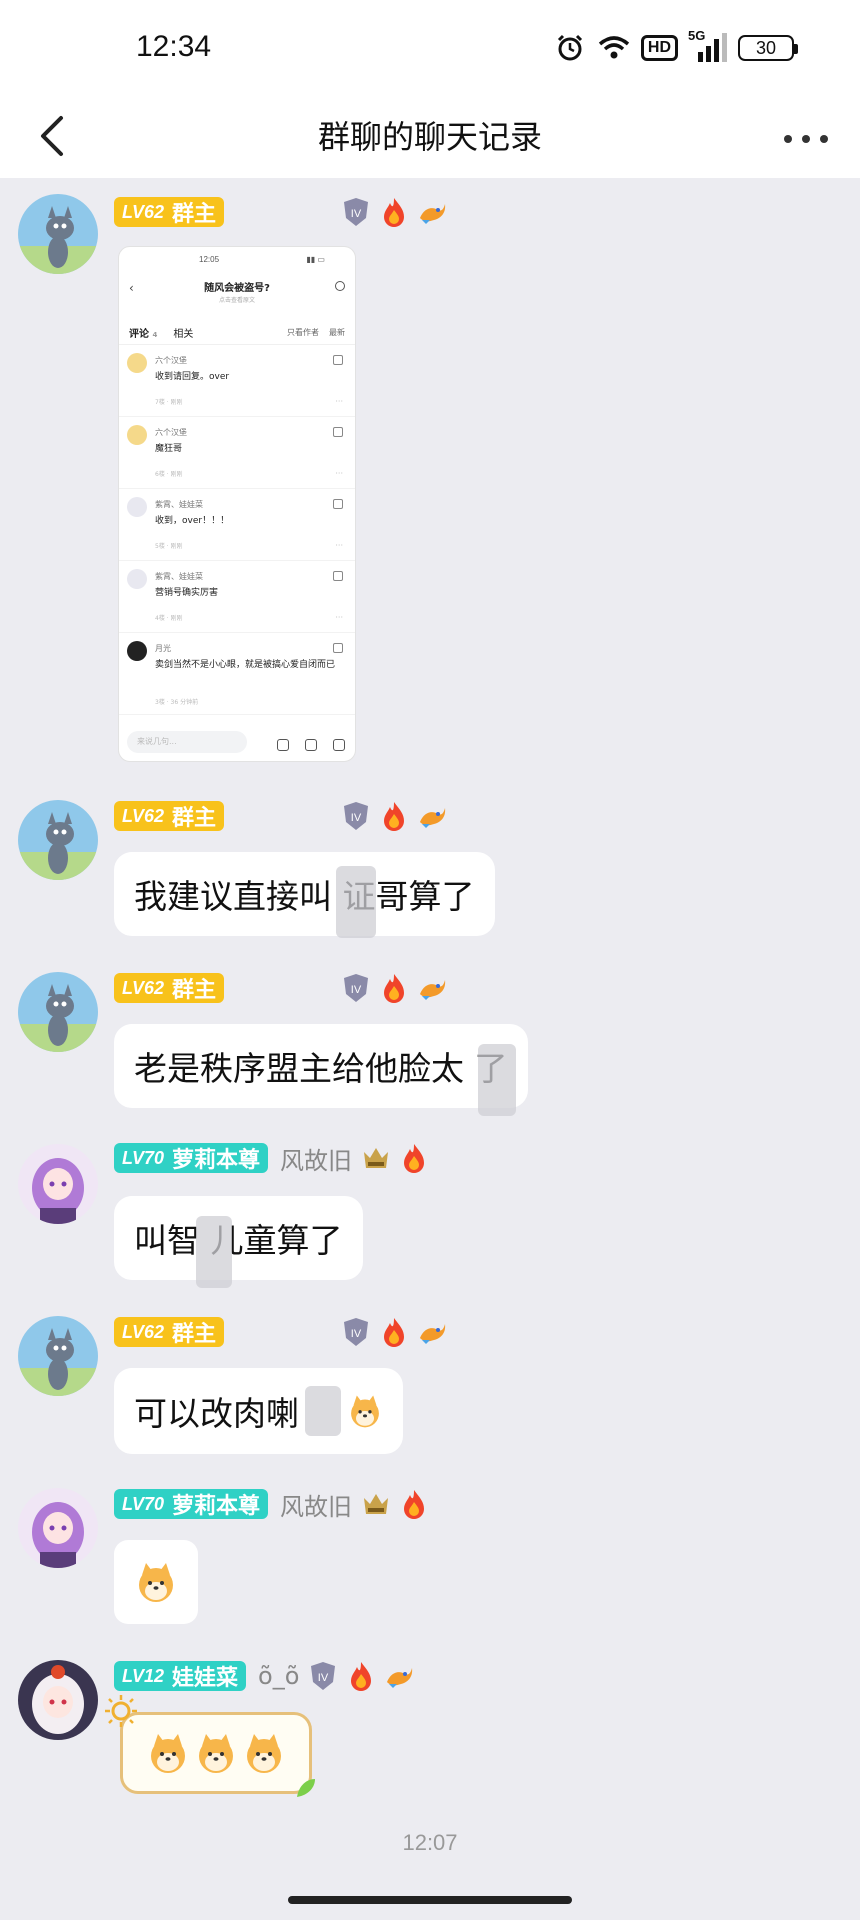  What do you see at coordinates (169, 546) in the screenshot?
I see `comment-meta: 5楼 · 刚刚` at bounding box center [169, 546].